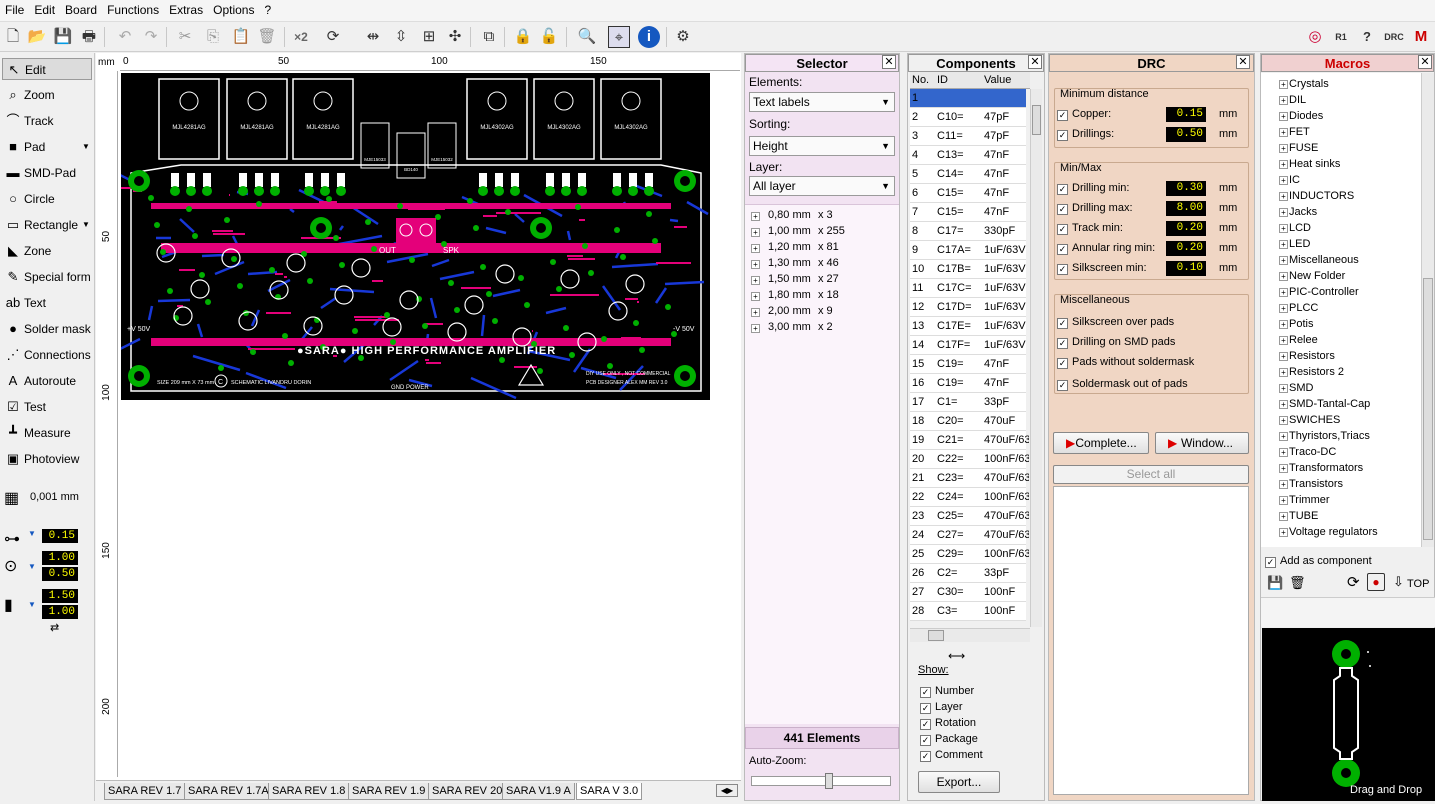  I want to click on table-row: 5 C14= 47nF, so click(968, 174).